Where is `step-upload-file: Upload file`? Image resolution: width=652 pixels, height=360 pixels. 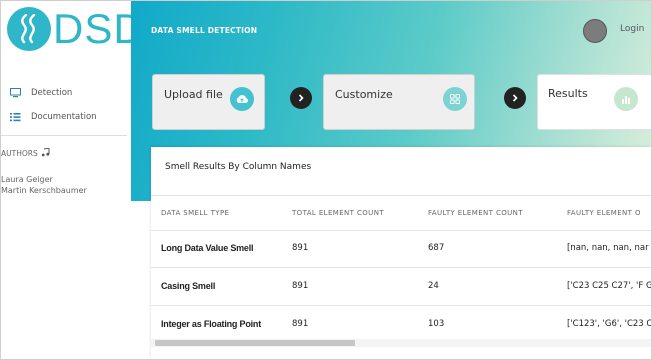 step-upload-file: Upload file is located at coordinates (208, 102).